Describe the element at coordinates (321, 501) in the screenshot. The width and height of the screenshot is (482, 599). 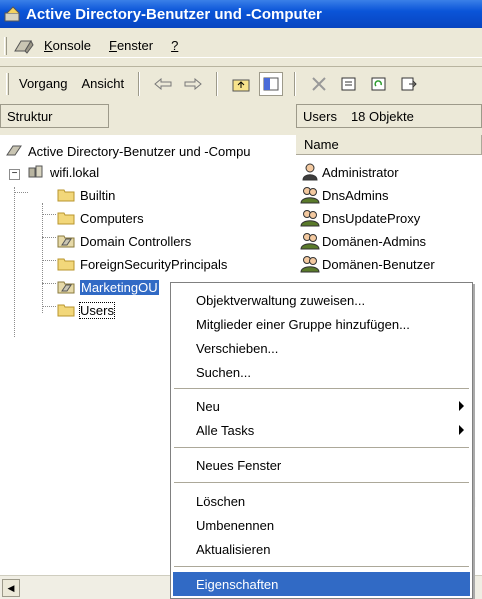
I see `menu-item-delete: Löschen` at that location.